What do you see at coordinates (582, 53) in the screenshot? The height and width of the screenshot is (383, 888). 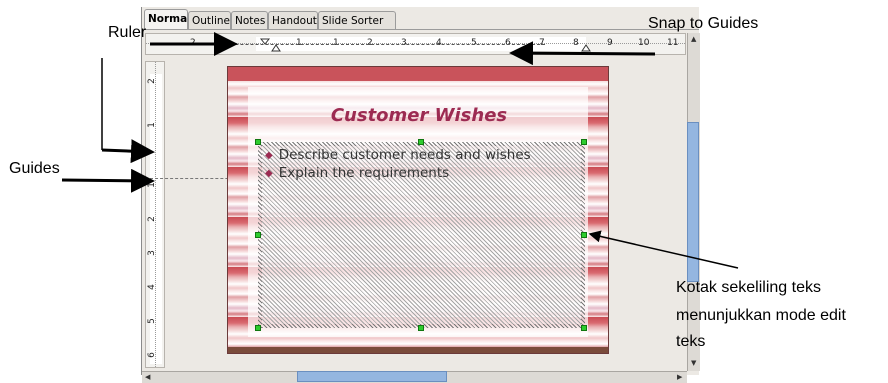 I see `snap-arrow` at bounding box center [582, 53].